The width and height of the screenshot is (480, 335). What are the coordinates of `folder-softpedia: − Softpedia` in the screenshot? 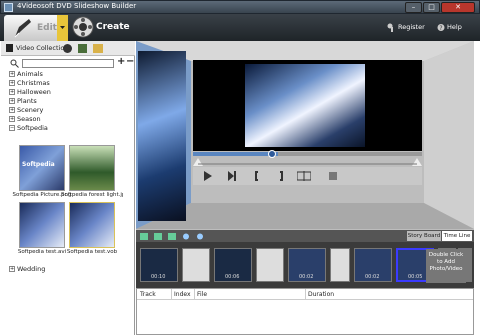 It's located at (28, 128).